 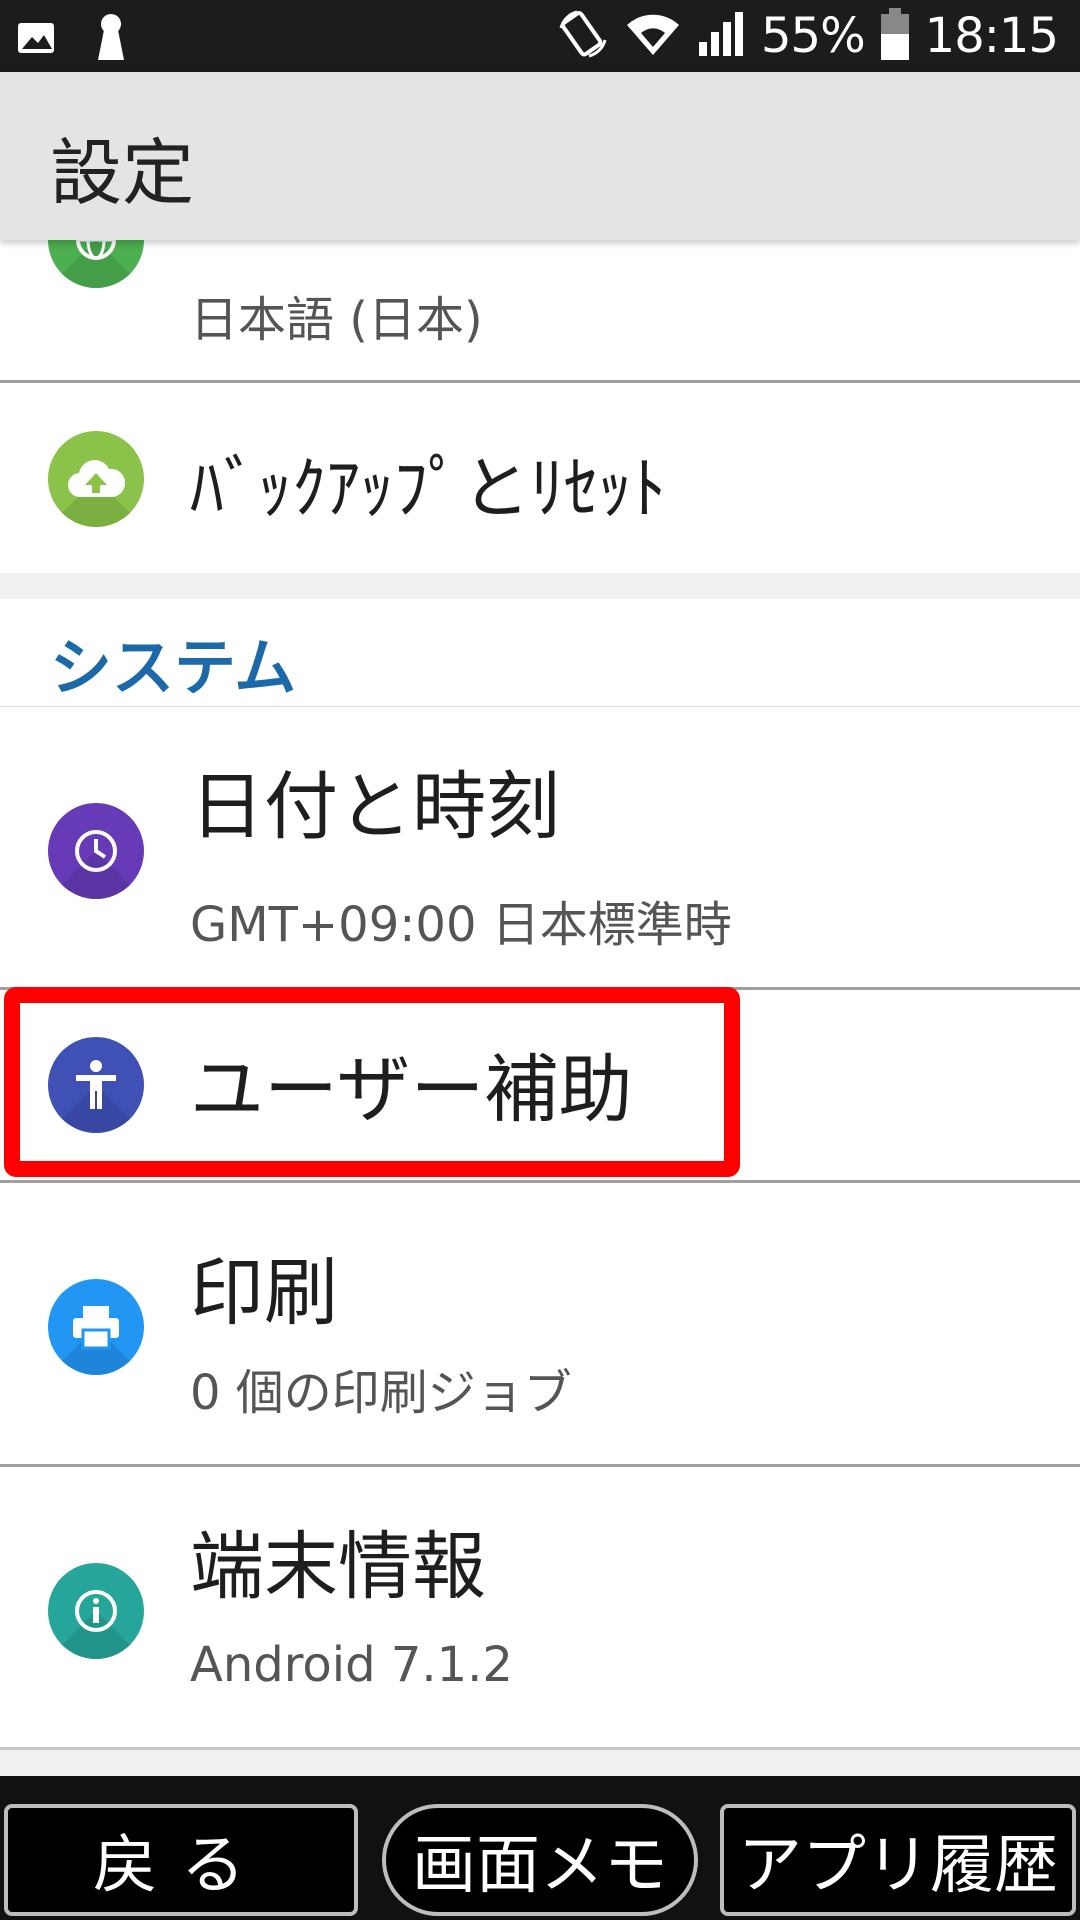 I want to click on signal-icon, so click(x=721, y=36).